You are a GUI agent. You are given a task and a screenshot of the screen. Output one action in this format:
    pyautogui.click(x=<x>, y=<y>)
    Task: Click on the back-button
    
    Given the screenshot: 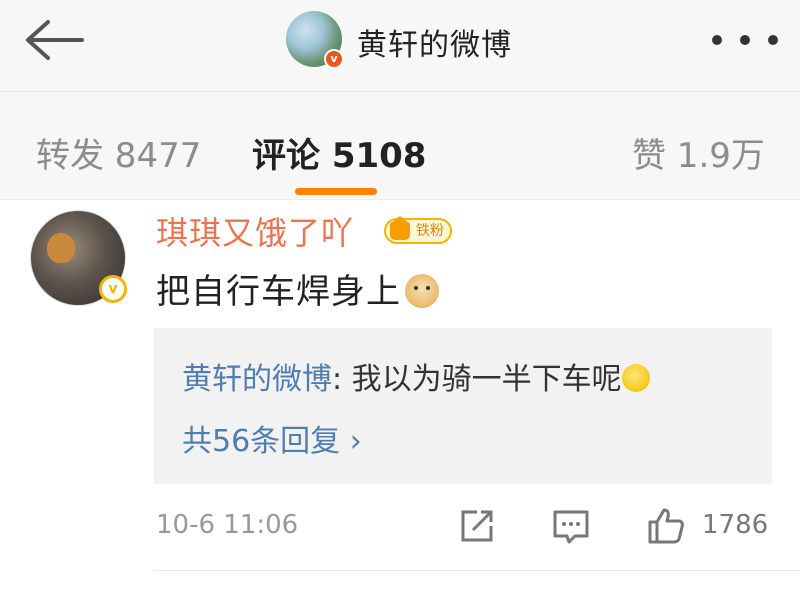 What is the action you would take?
    pyautogui.click(x=54, y=40)
    